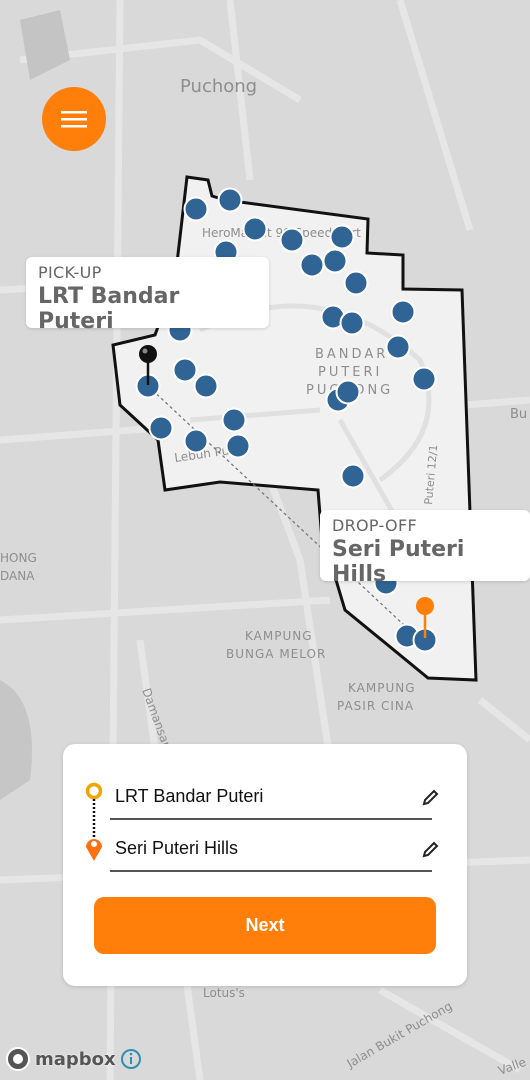 This screenshot has height=1080, width=530. Describe the element at coordinates (430, 850) in the screenshot. I see `edit-destination-pencil-icon` at that location.